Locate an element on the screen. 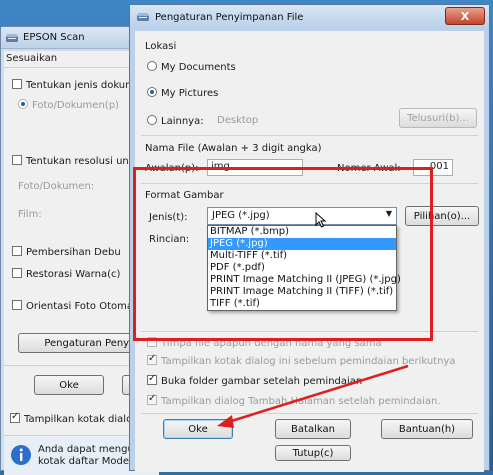 The width and height of the screenshot is (493, 475). format-type-combo: JPEG (*.jpg) ▼ is located at coordinates (302, 216).